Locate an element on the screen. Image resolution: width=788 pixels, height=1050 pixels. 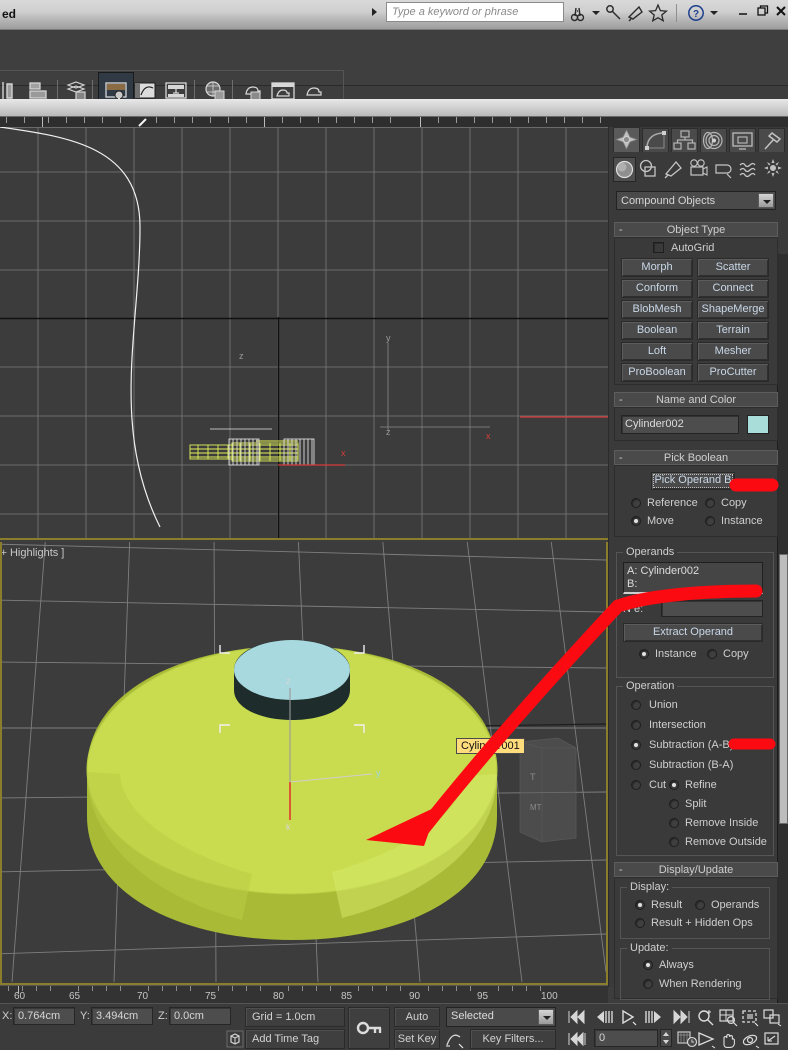
add-time-tag-button: Add Time Tag is located at coordinates (295, 1039).